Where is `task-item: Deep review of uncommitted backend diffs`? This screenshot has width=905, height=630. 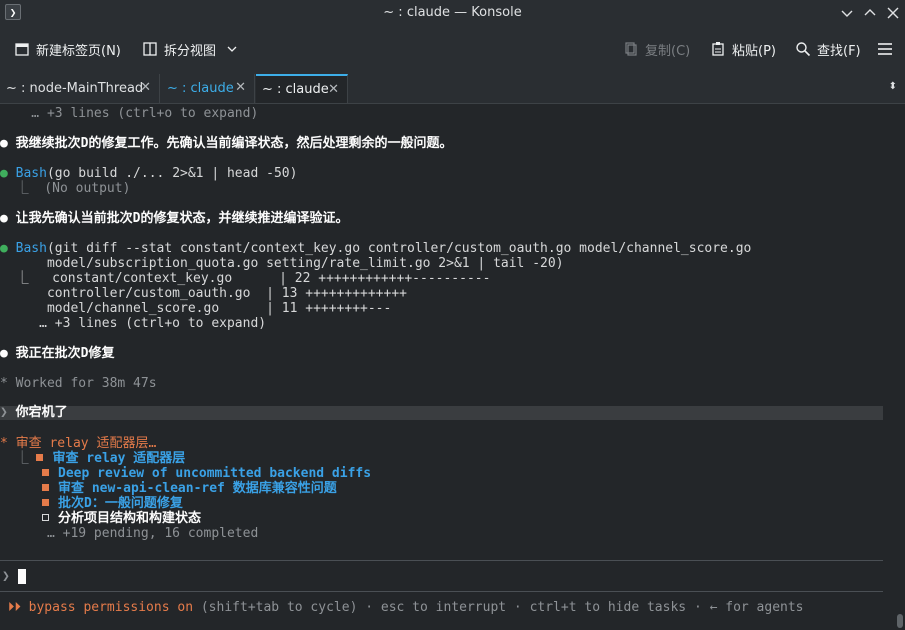 task-item: Deep review of uncommitted backend diffs is located at coordinates (206, 474).